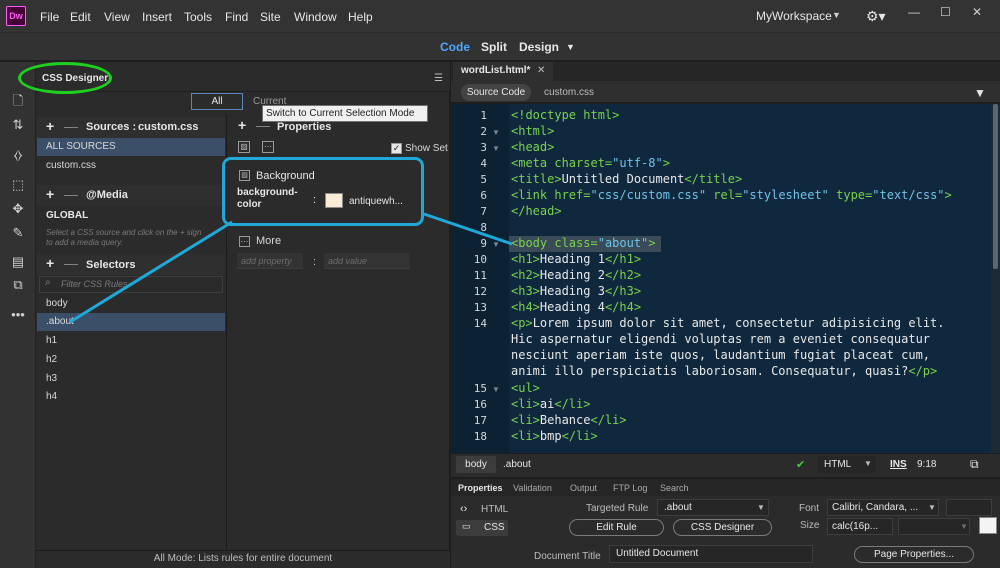 This screenshot has height=568, width=1000. Describe the element at coordinates (565, 115) in the screenshot. I see `code-line: <!doctype html>` at that location.